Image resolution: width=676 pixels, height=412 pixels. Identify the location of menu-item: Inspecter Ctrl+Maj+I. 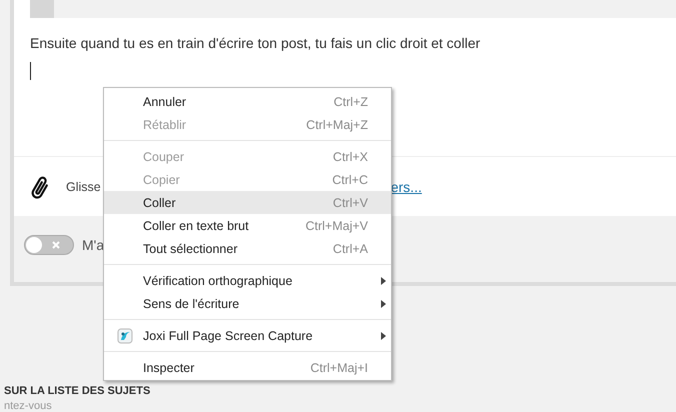
(247, 367).